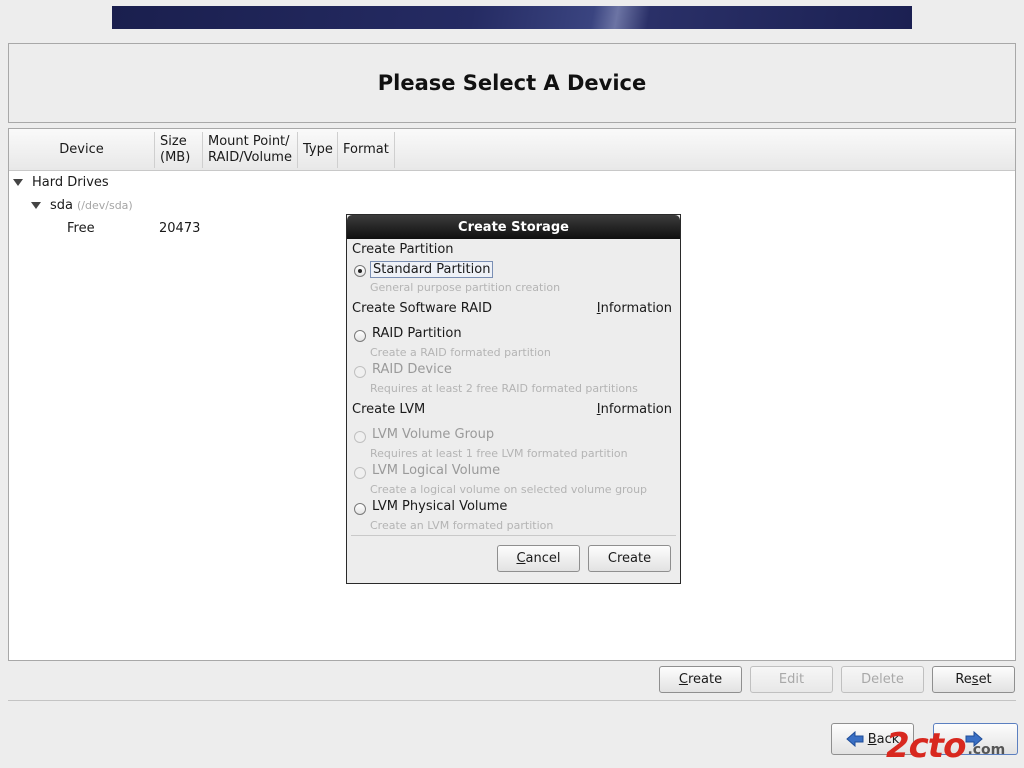  What do you see at coordinates (512, 700) in the screenshot?
I see `bottom-separator` at bounding box center [512, 700].